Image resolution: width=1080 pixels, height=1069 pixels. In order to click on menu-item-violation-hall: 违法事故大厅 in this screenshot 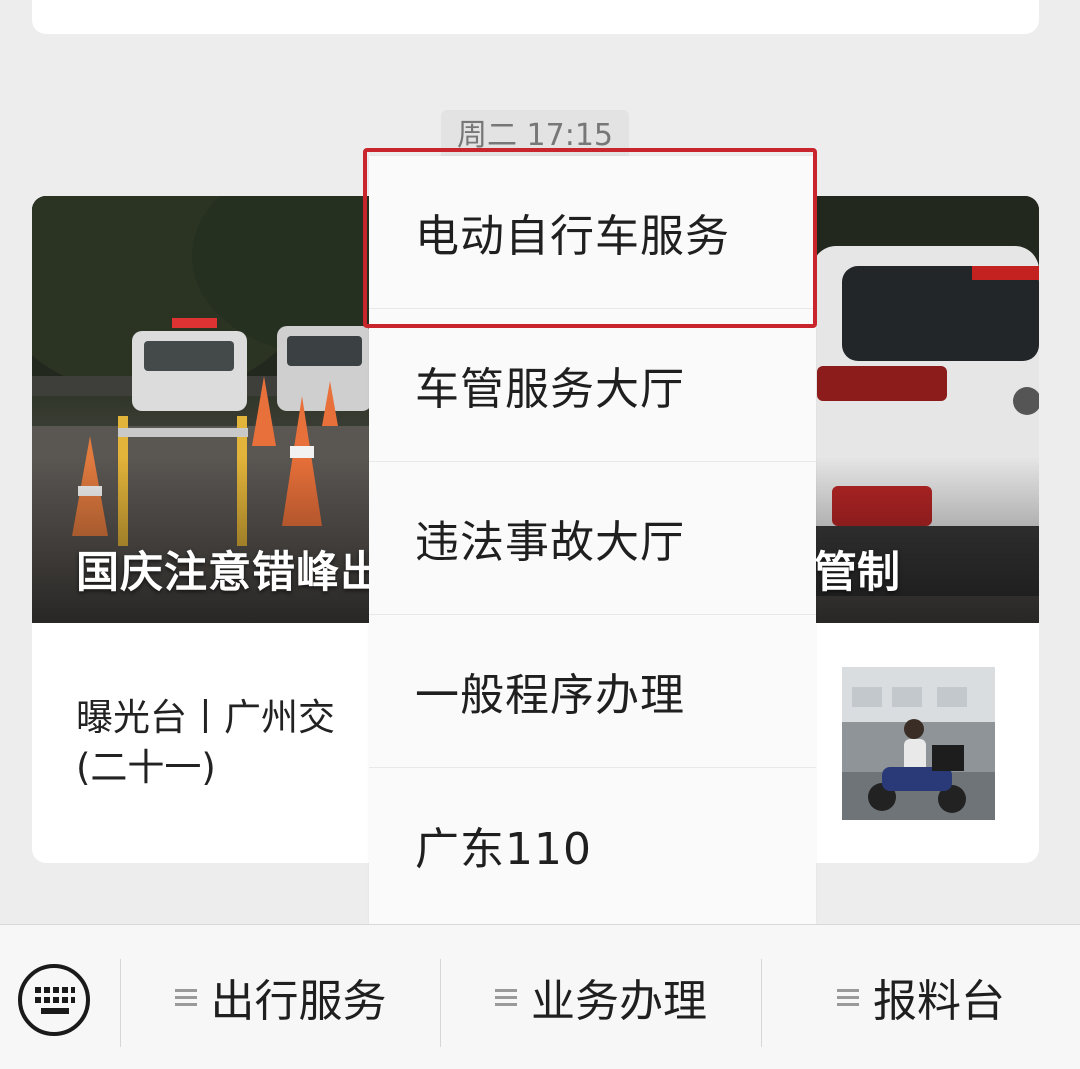, I will do `click(592, 538)`.